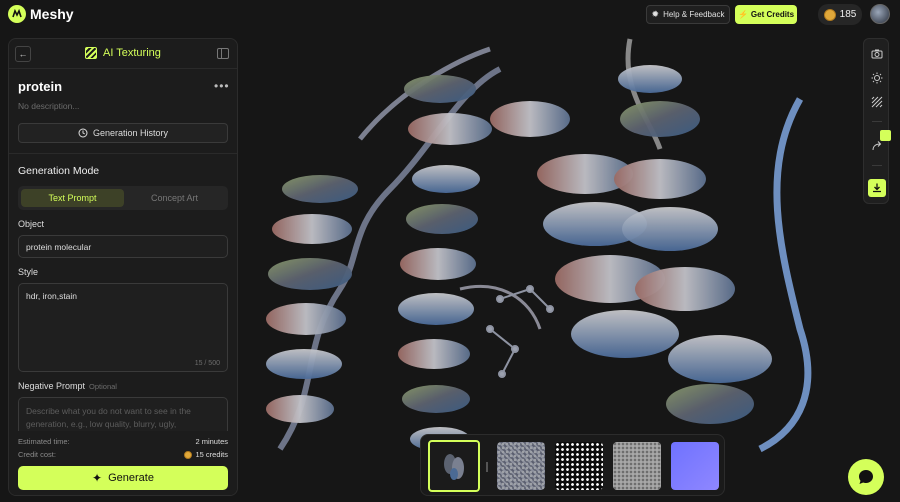  I want to click on screenshot-button, so click(877, 54).